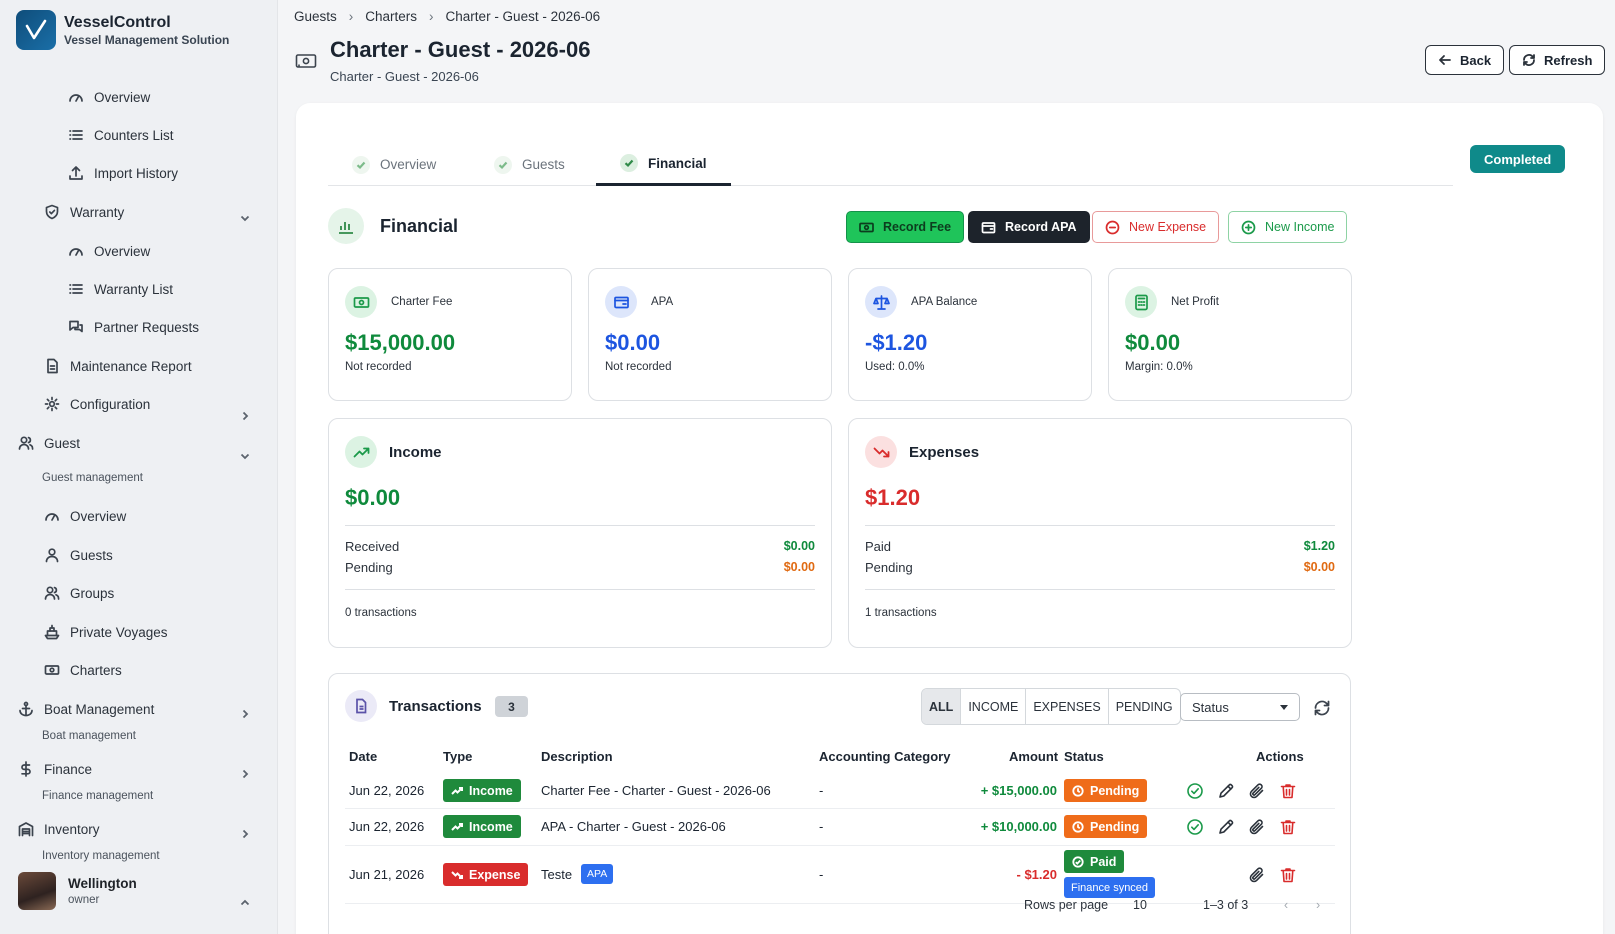  What do you see at coordinates (1110, 887) in the screenshot?
I see `finance-synced-badge: Finance synced` at bounding box center [1110, 887].